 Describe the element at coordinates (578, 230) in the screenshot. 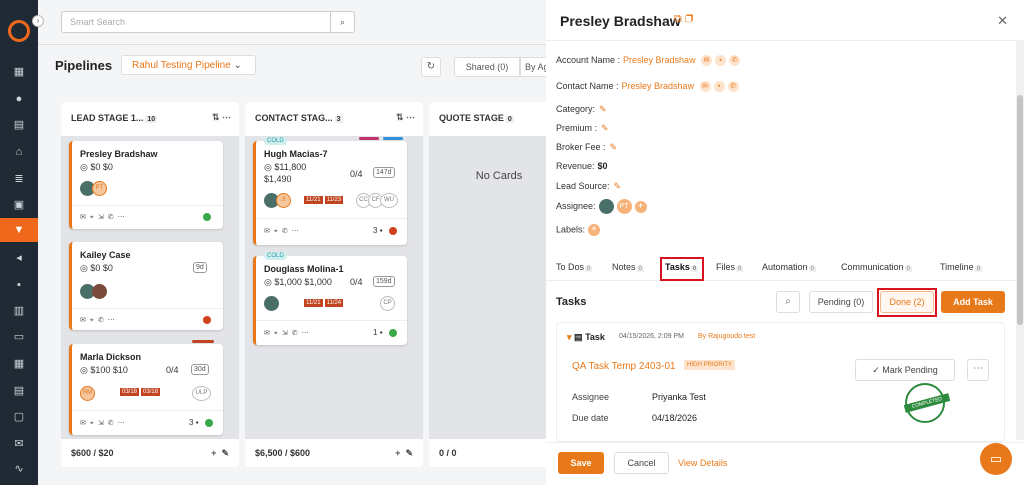

I see `labels-field: Labels: +` at that location.